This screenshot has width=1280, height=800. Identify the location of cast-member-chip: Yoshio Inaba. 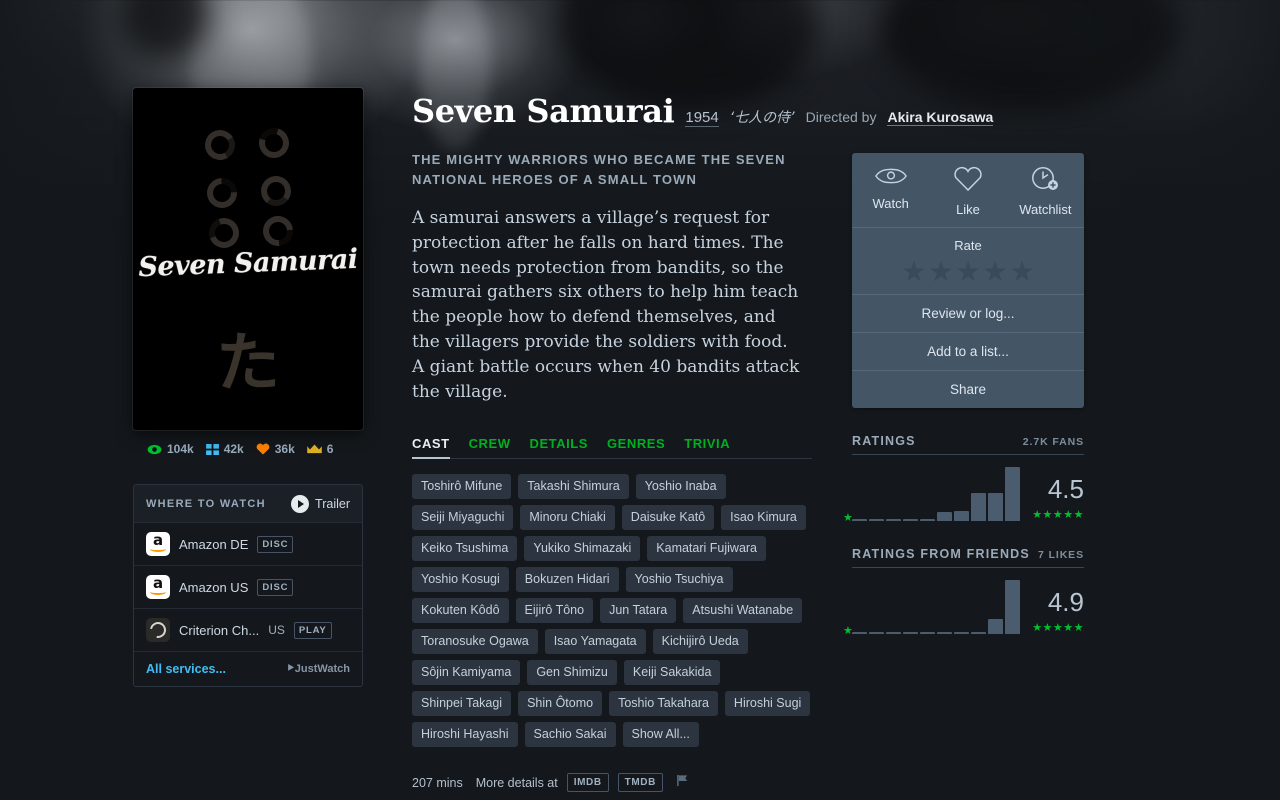
(680, 487).